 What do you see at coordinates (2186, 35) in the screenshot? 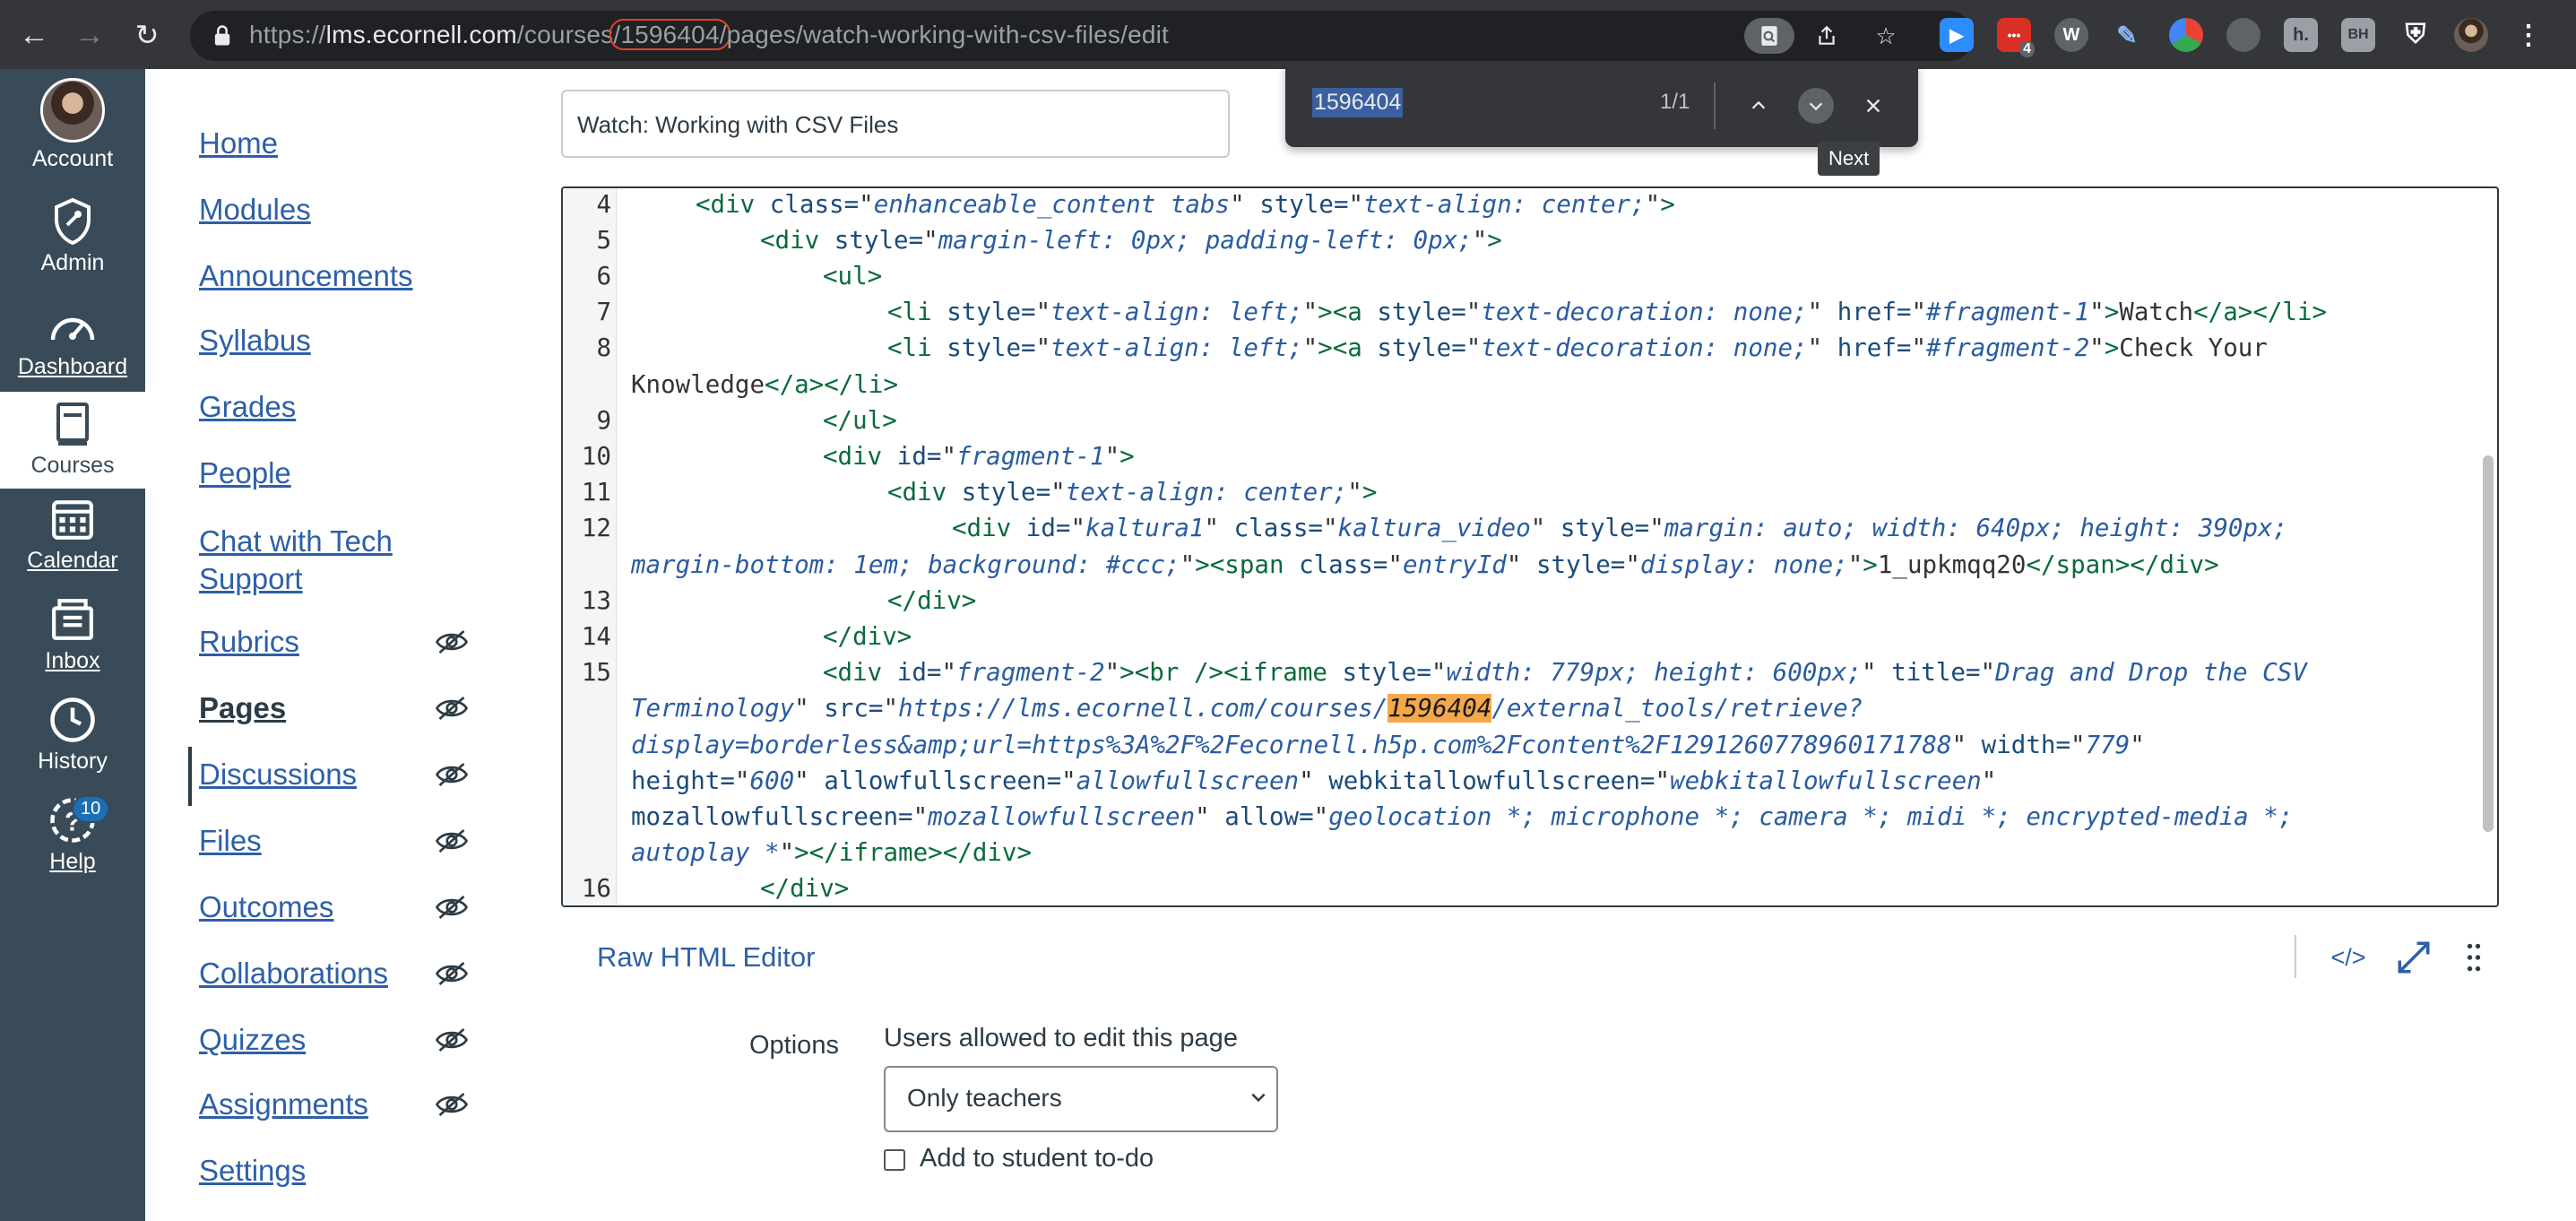
I see `color-extension-icon` at bounding box center [2186, 35].